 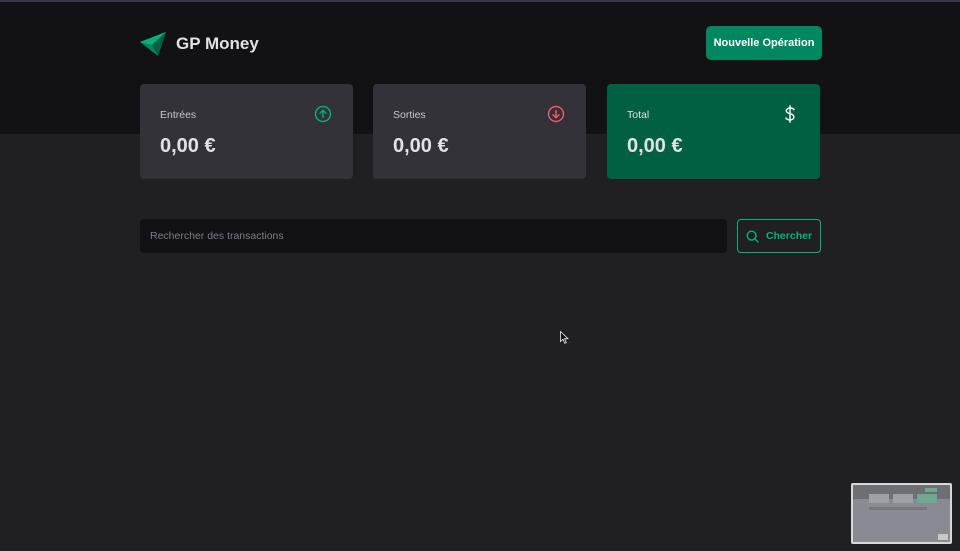 I want to click on search-button: Chercher, so click(x=779, y=236).